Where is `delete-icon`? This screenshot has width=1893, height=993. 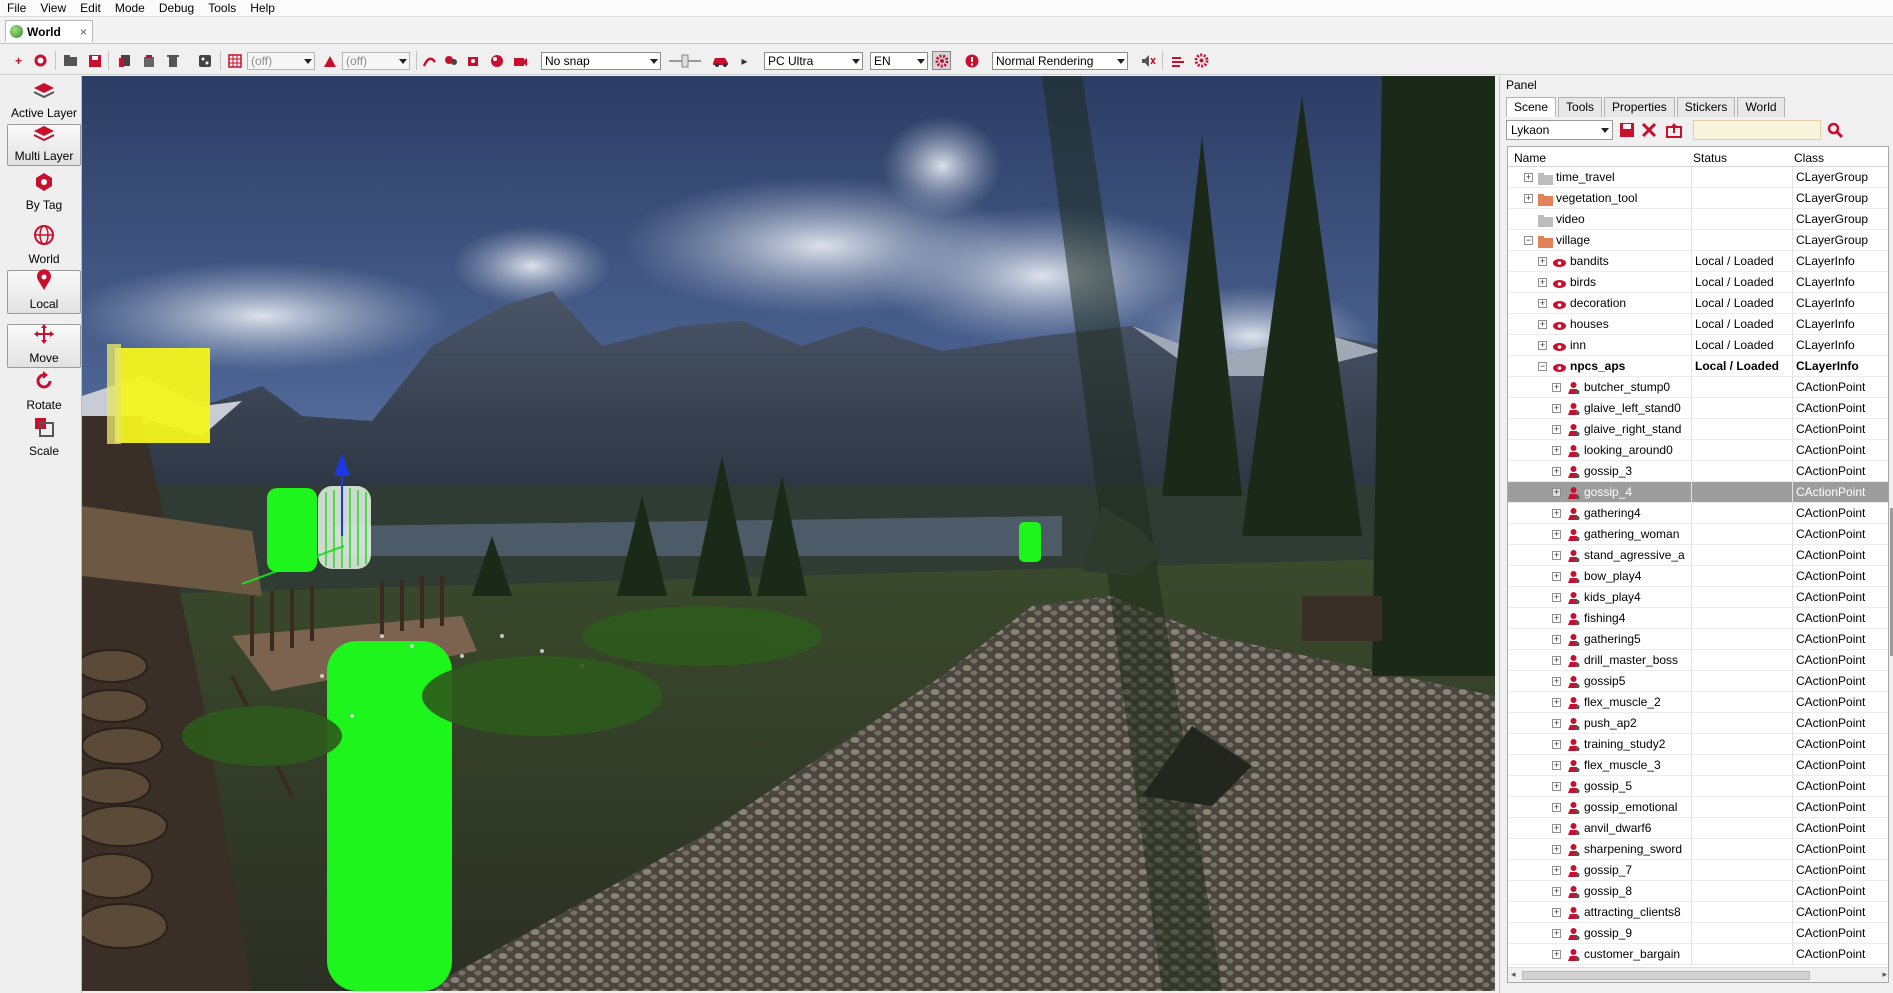
delete-icon is located at coordinates (172, 60).